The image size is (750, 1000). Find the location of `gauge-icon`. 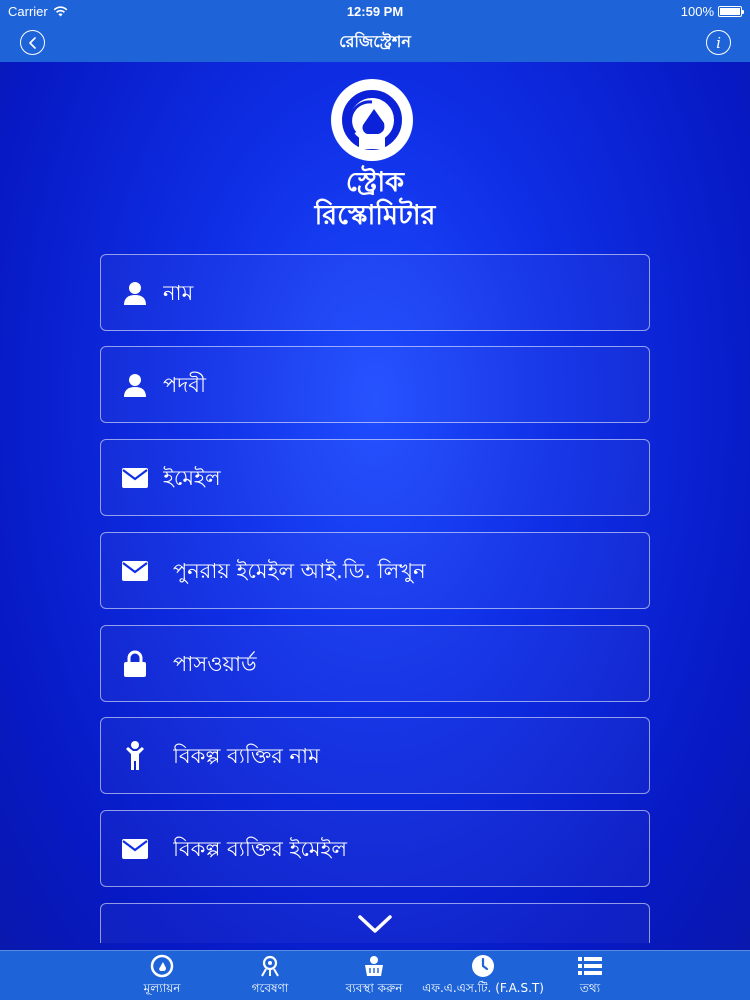

gauge-icon is located at coordinates (162, 966).